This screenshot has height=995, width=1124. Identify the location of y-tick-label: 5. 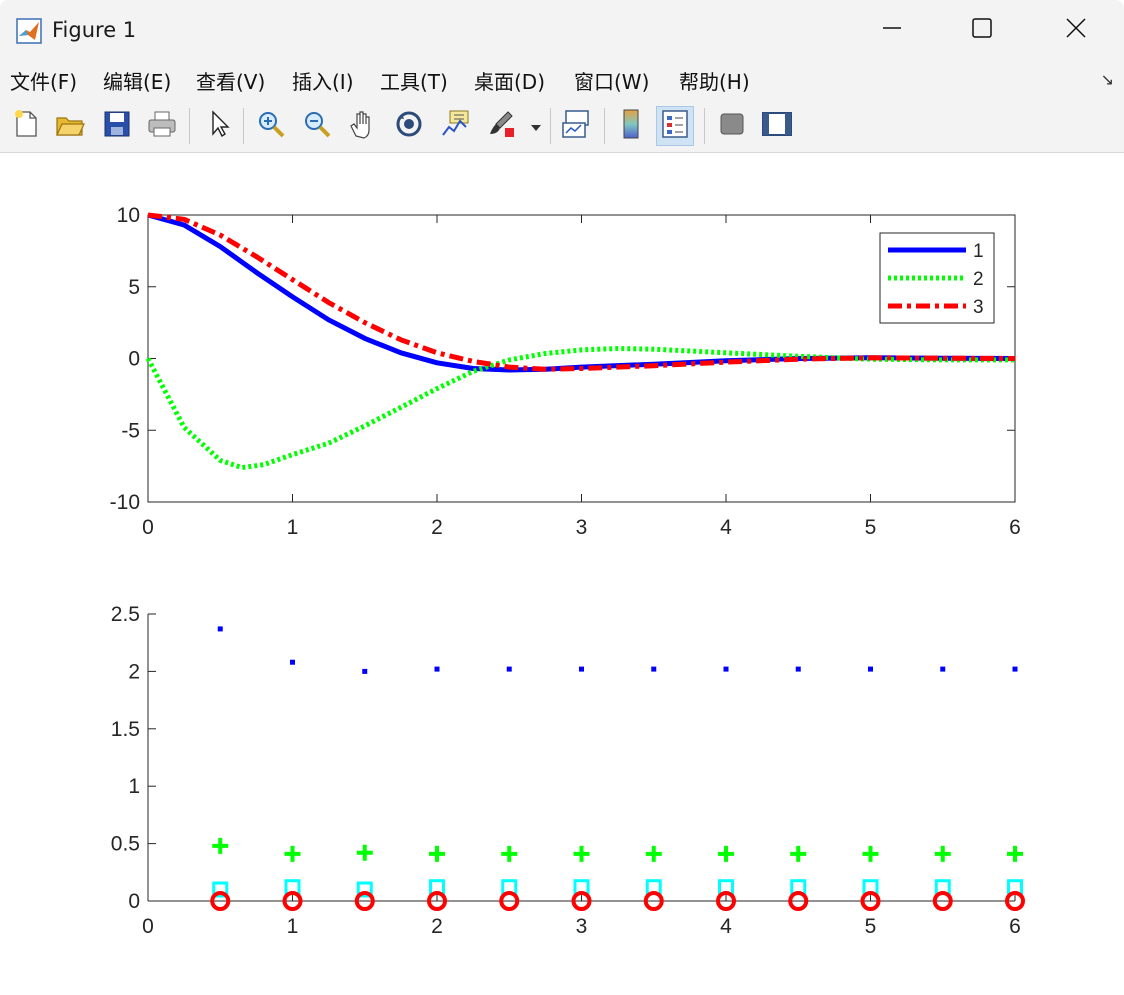
(134, 287).